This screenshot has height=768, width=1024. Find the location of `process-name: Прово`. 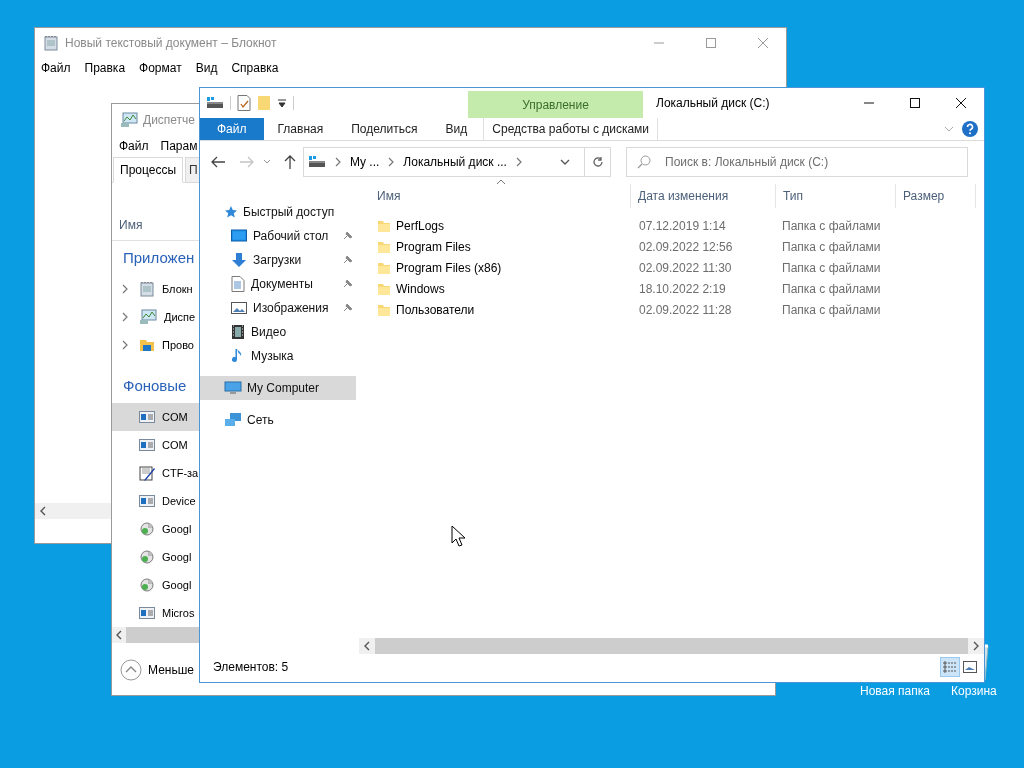

process-name: Прово is located at coordinates (178, 345).